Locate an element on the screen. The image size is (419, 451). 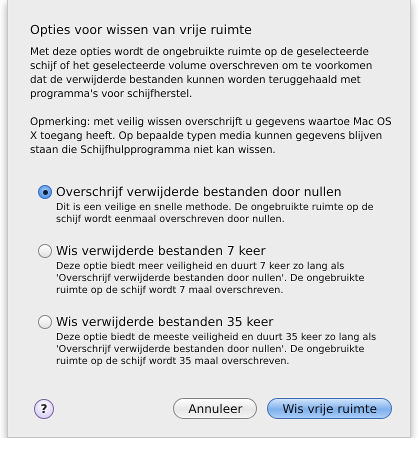
option-description: Deze optie biedt de meeste veiligheid en duurt 35 keer zo lang als 'Overschrijf verwijderde bestanden door nullen'. De ongebruikte ruimte op de schijf wordt 35 maal overschreven. is located at coordinates (217, 350).